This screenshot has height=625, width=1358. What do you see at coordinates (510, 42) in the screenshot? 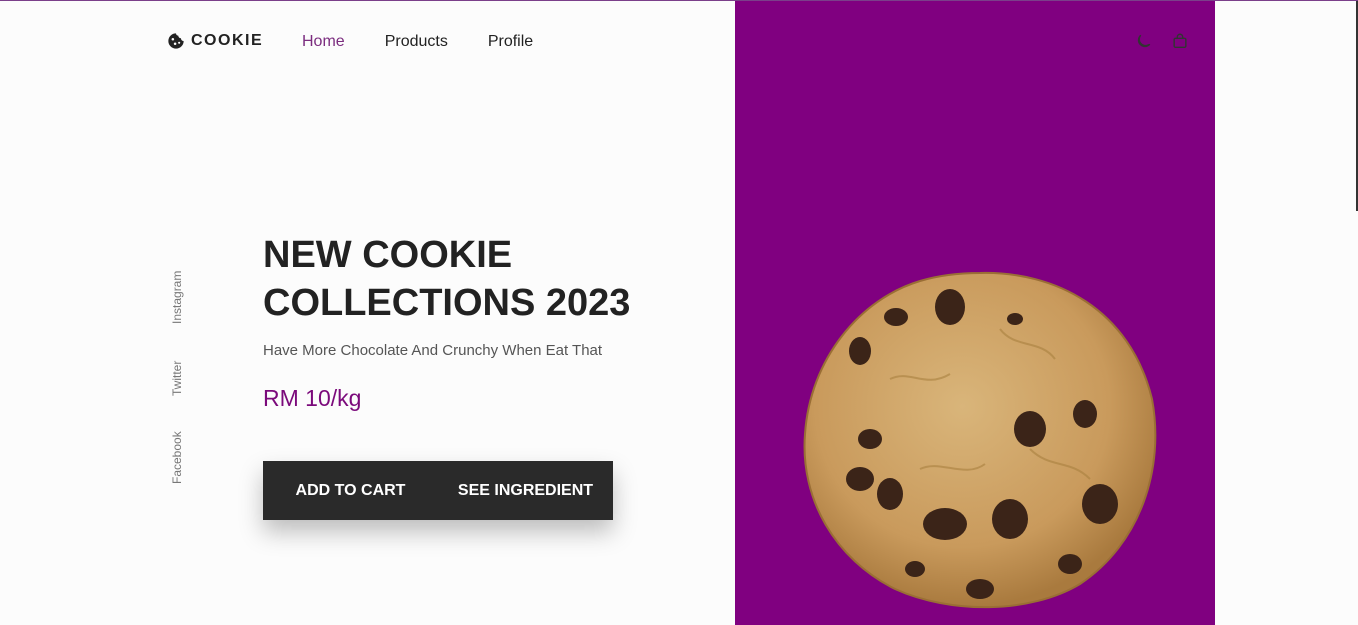
I see `nav-profile: Profile` at bounding box center [510, 42].